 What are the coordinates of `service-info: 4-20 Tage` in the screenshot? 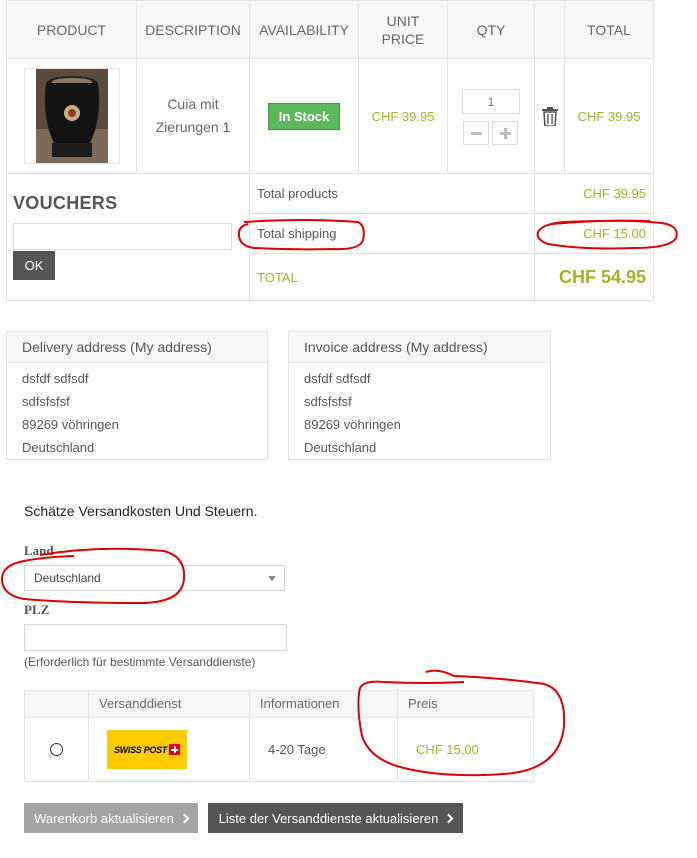 It's located at (297, 749).